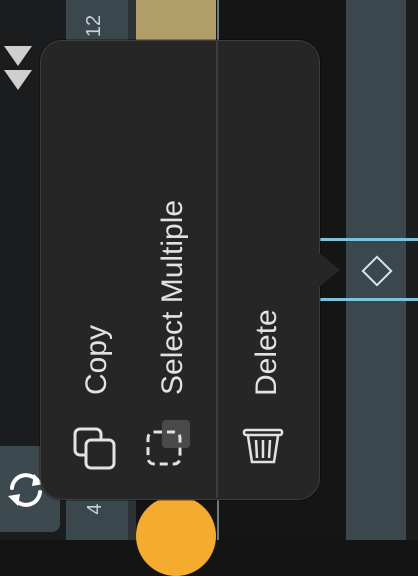  What do you see at coordinates (94, 26) in the screenshot?
I see `track-number-top: 12` at bounding box center [94, 26].